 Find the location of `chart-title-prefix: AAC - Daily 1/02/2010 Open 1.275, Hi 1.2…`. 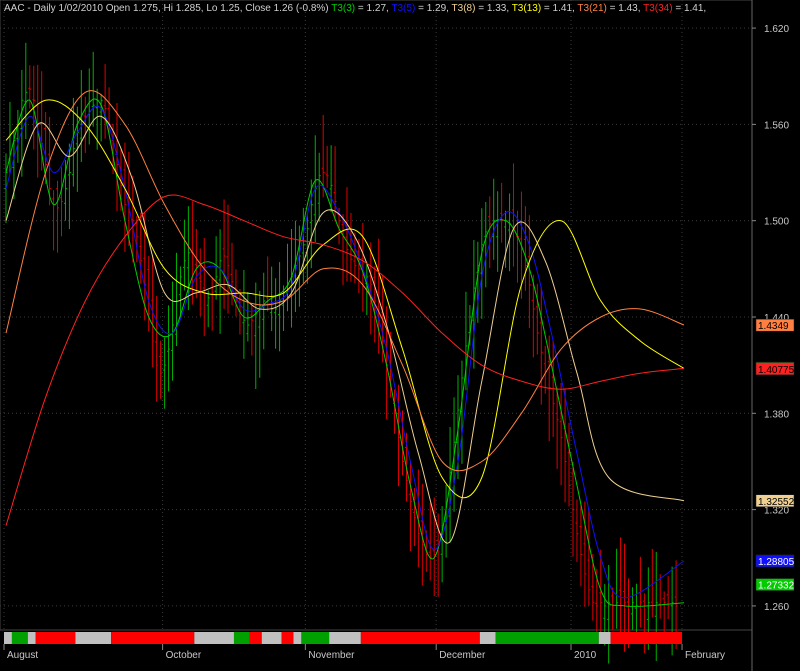

chart-title-prefix: AAC - Daily 1/02/2010 Open 1.275, Hi 1.2… is located at coordinates (167, 8).